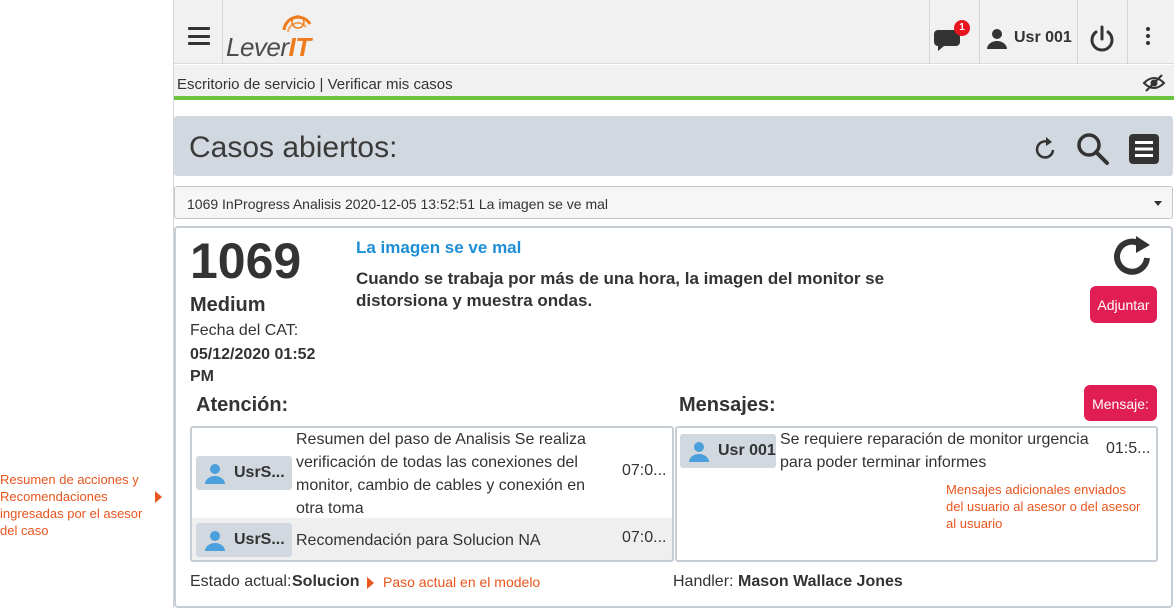  What do you see at coordinates (326, 581) in the screenshot?
I see `status-value: Solucion` at bounding box center [326, 581].